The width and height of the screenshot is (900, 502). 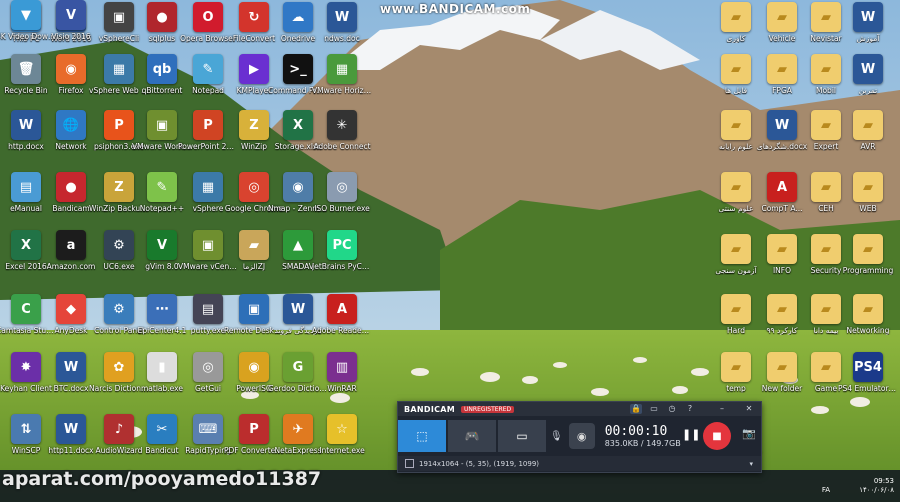 What do you see at coordinates (579, 409) in the screenshot?
I see `bandicam-titlebar: BANDICAM UNREGISTERED 🔒 ▭ ◷ ? – ✕` at bounding box center [579, 409].